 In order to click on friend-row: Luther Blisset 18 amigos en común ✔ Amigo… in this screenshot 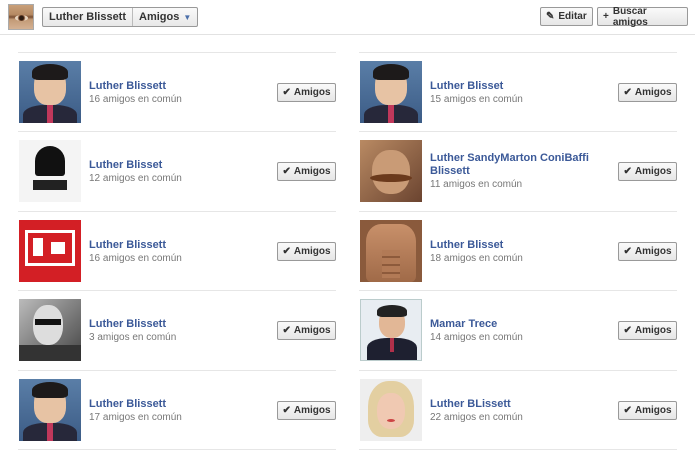, I will do `click(518, 251)`.